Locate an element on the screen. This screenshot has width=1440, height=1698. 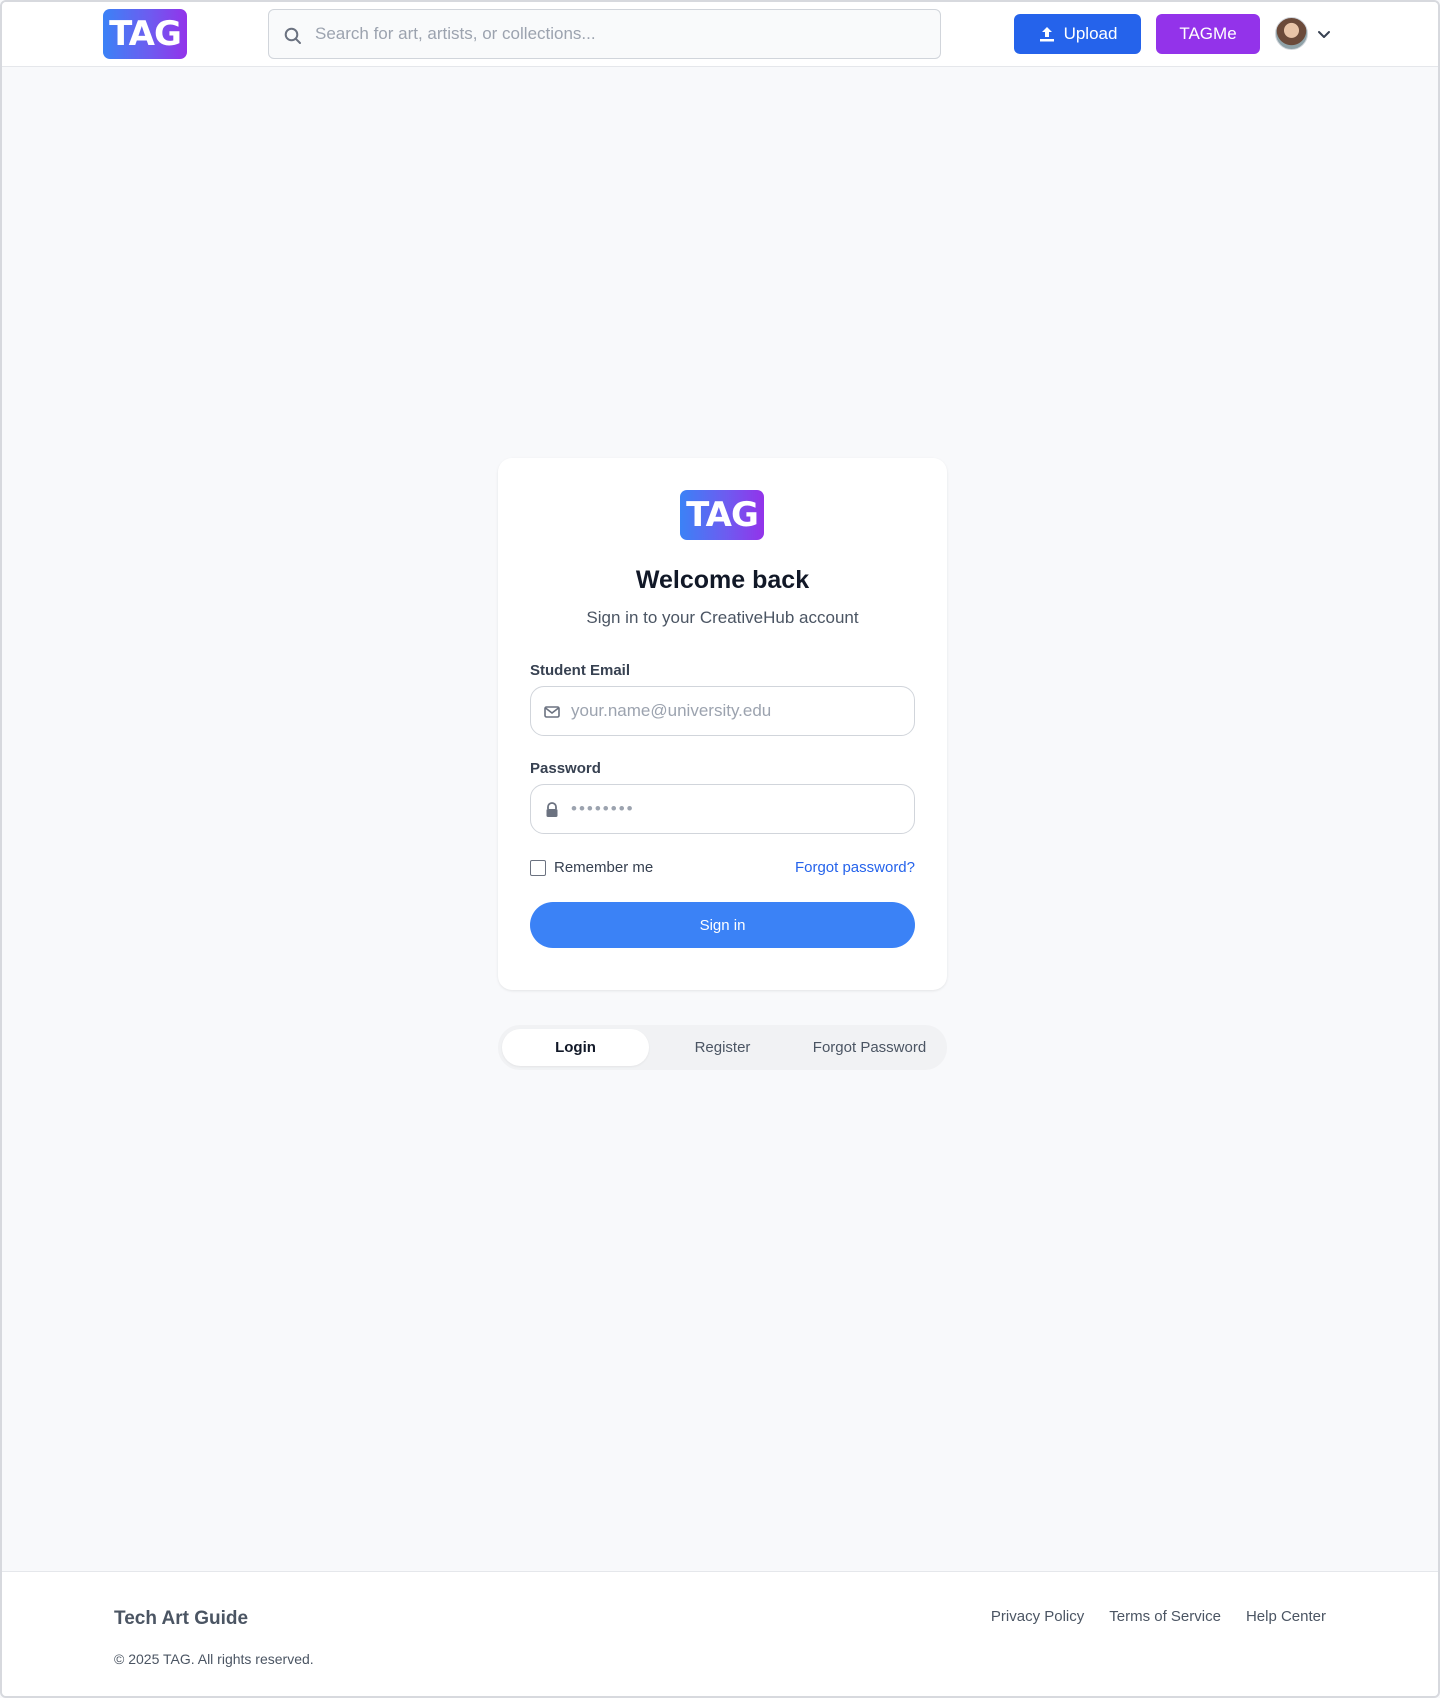
search-input is located at coordinates (615, 34).